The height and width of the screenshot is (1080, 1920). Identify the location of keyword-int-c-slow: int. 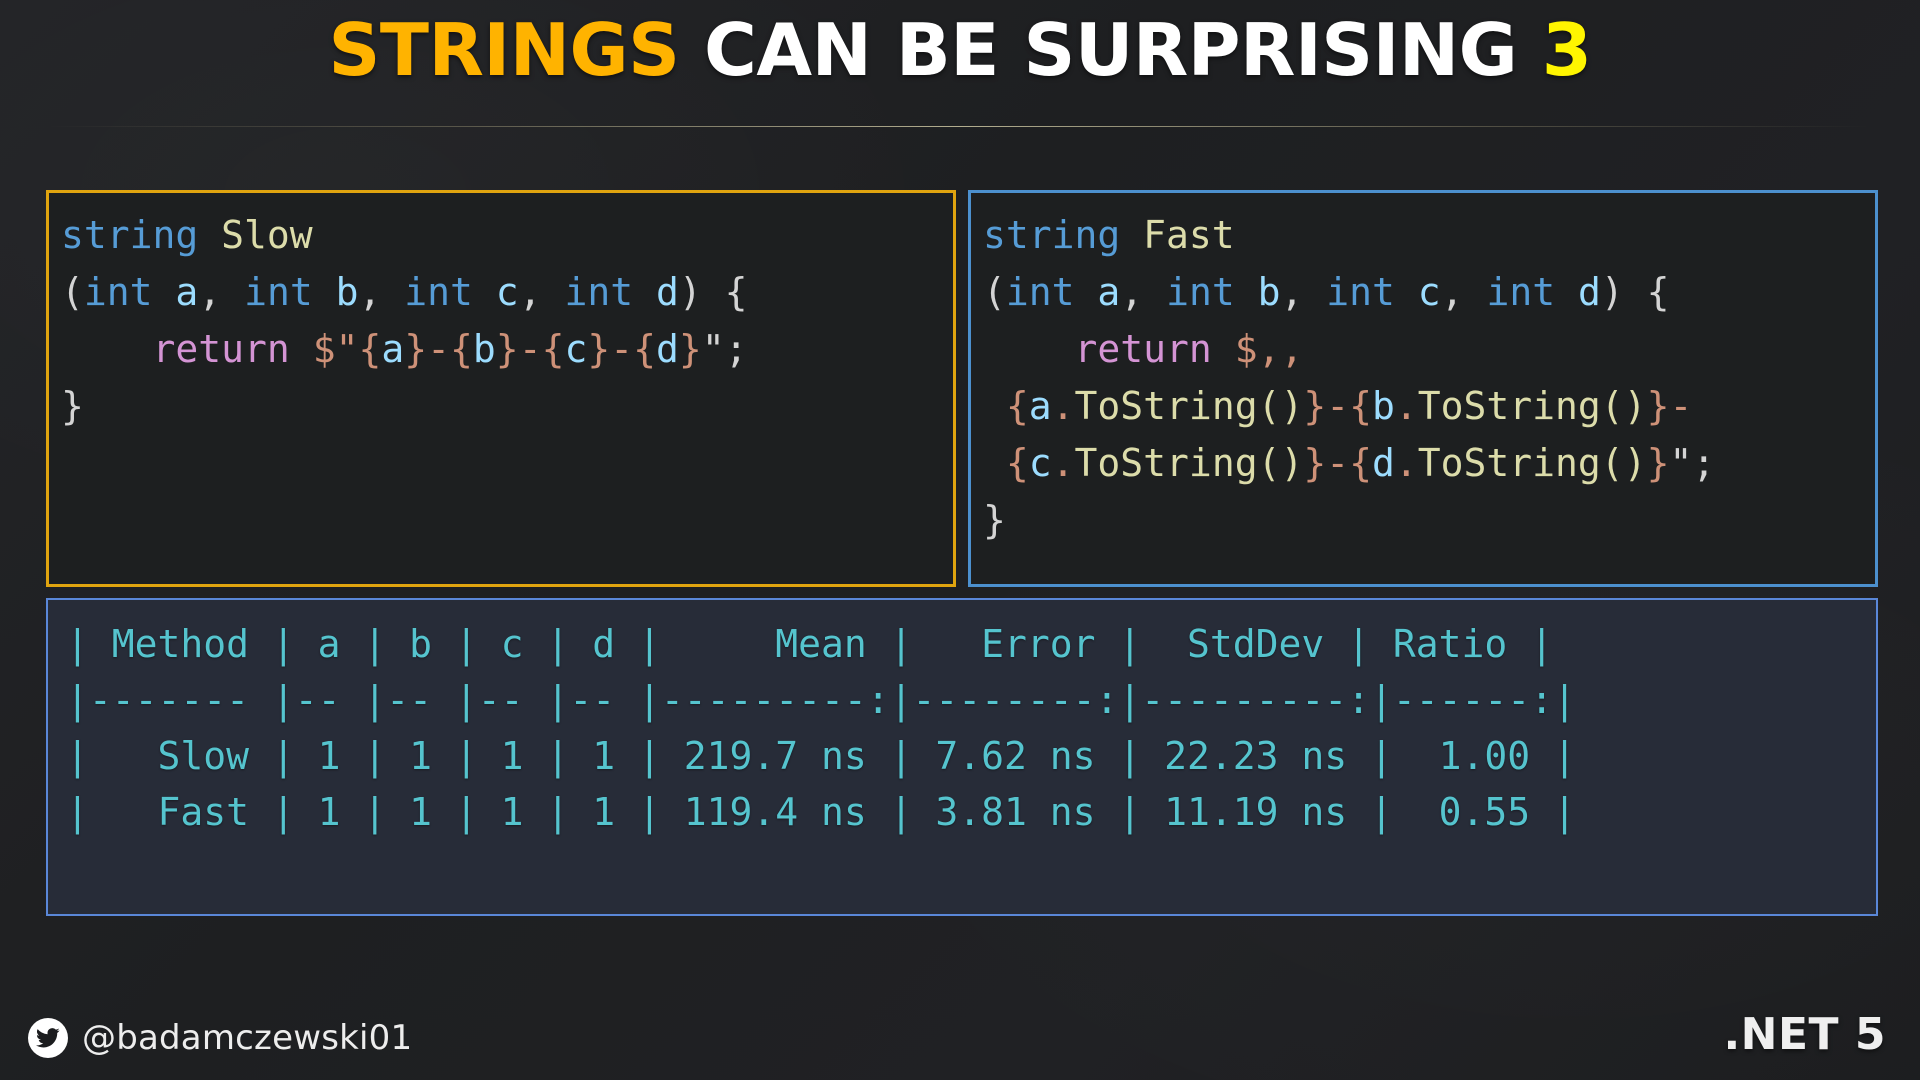
(438, 292).